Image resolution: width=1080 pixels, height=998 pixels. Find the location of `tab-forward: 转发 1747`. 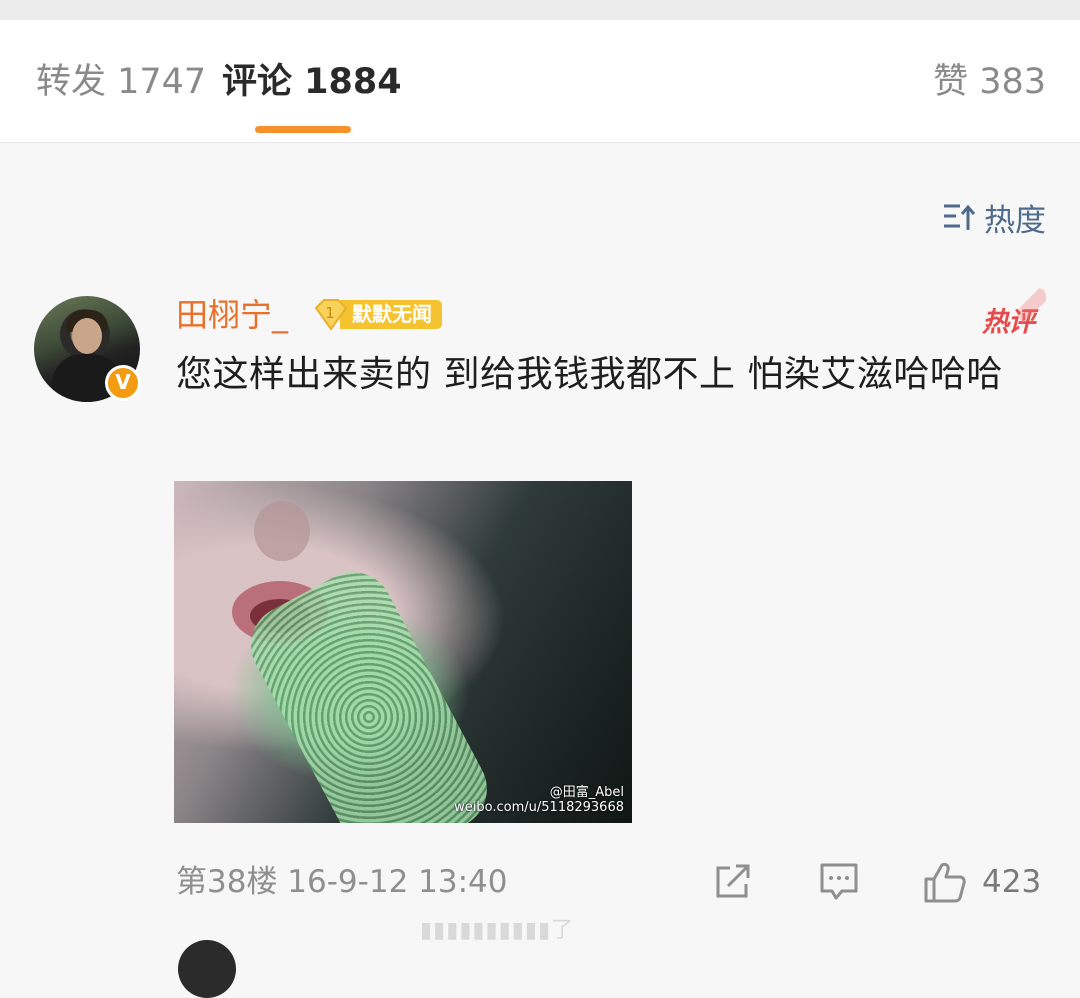

tab-forward: 转发 1747 is located at coordinates (121, 82).